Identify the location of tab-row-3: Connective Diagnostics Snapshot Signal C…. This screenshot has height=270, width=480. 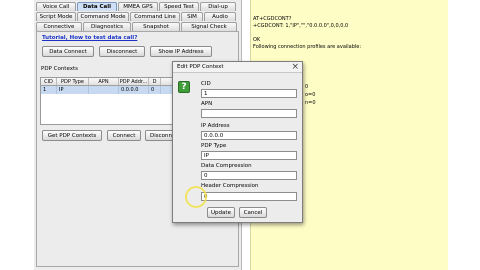
(136, 26).